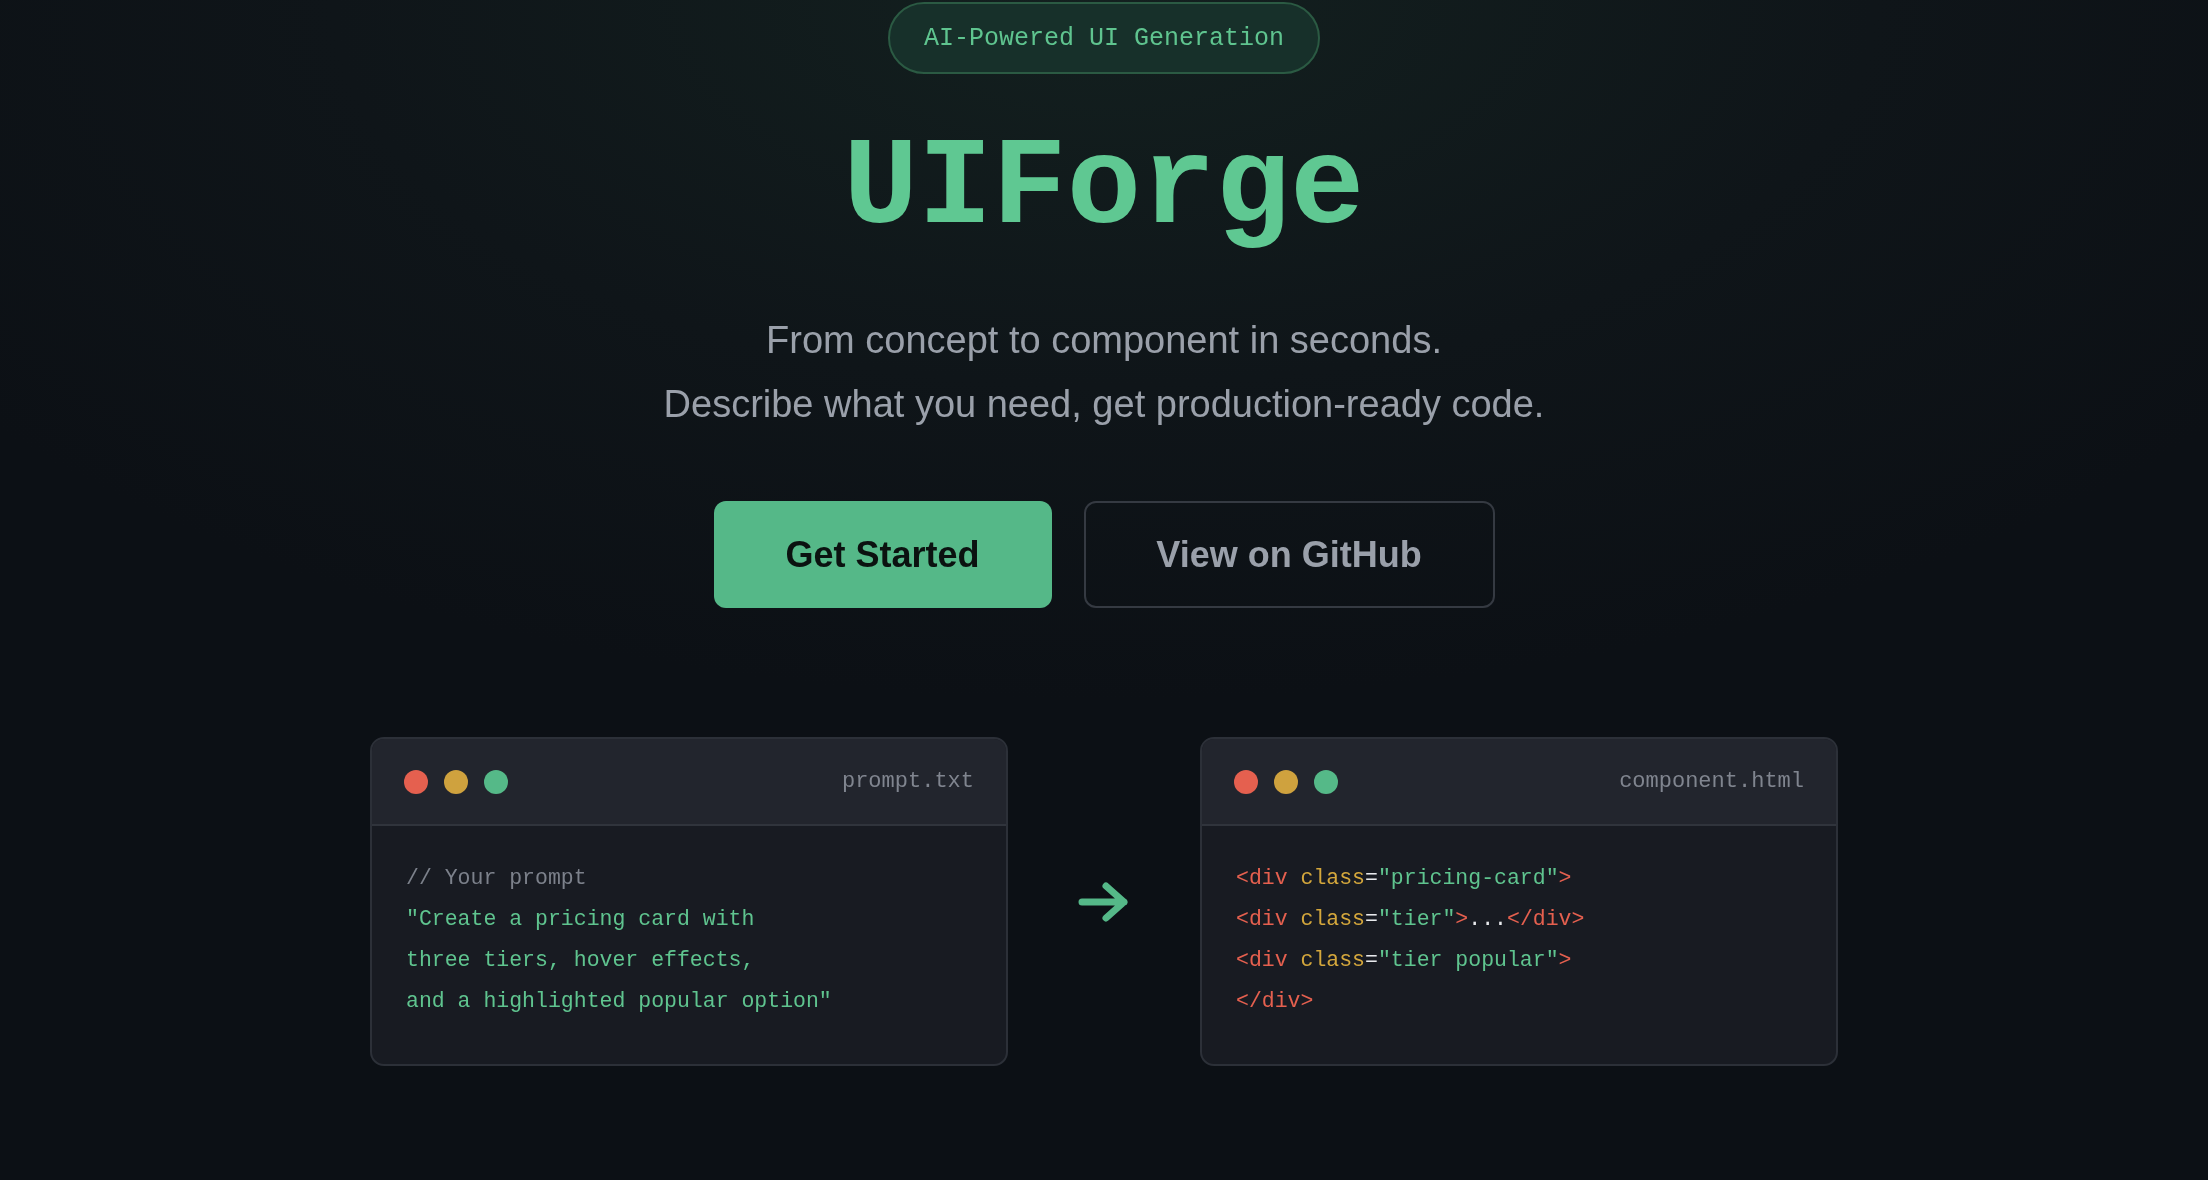 The image size is (2208, 1180). I want to click on subtitle-line: Describe what you need, get production-ready code., so click(1104, 404).